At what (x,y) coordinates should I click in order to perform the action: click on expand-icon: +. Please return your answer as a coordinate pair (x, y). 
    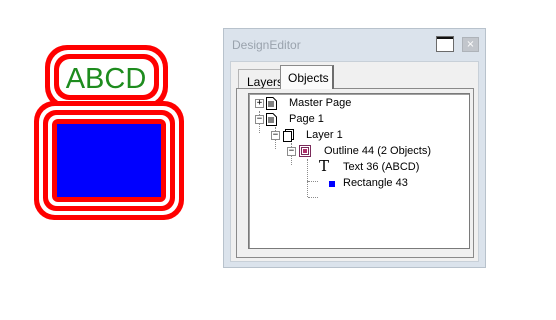
    Looking at the image, I should click on (259, 103).